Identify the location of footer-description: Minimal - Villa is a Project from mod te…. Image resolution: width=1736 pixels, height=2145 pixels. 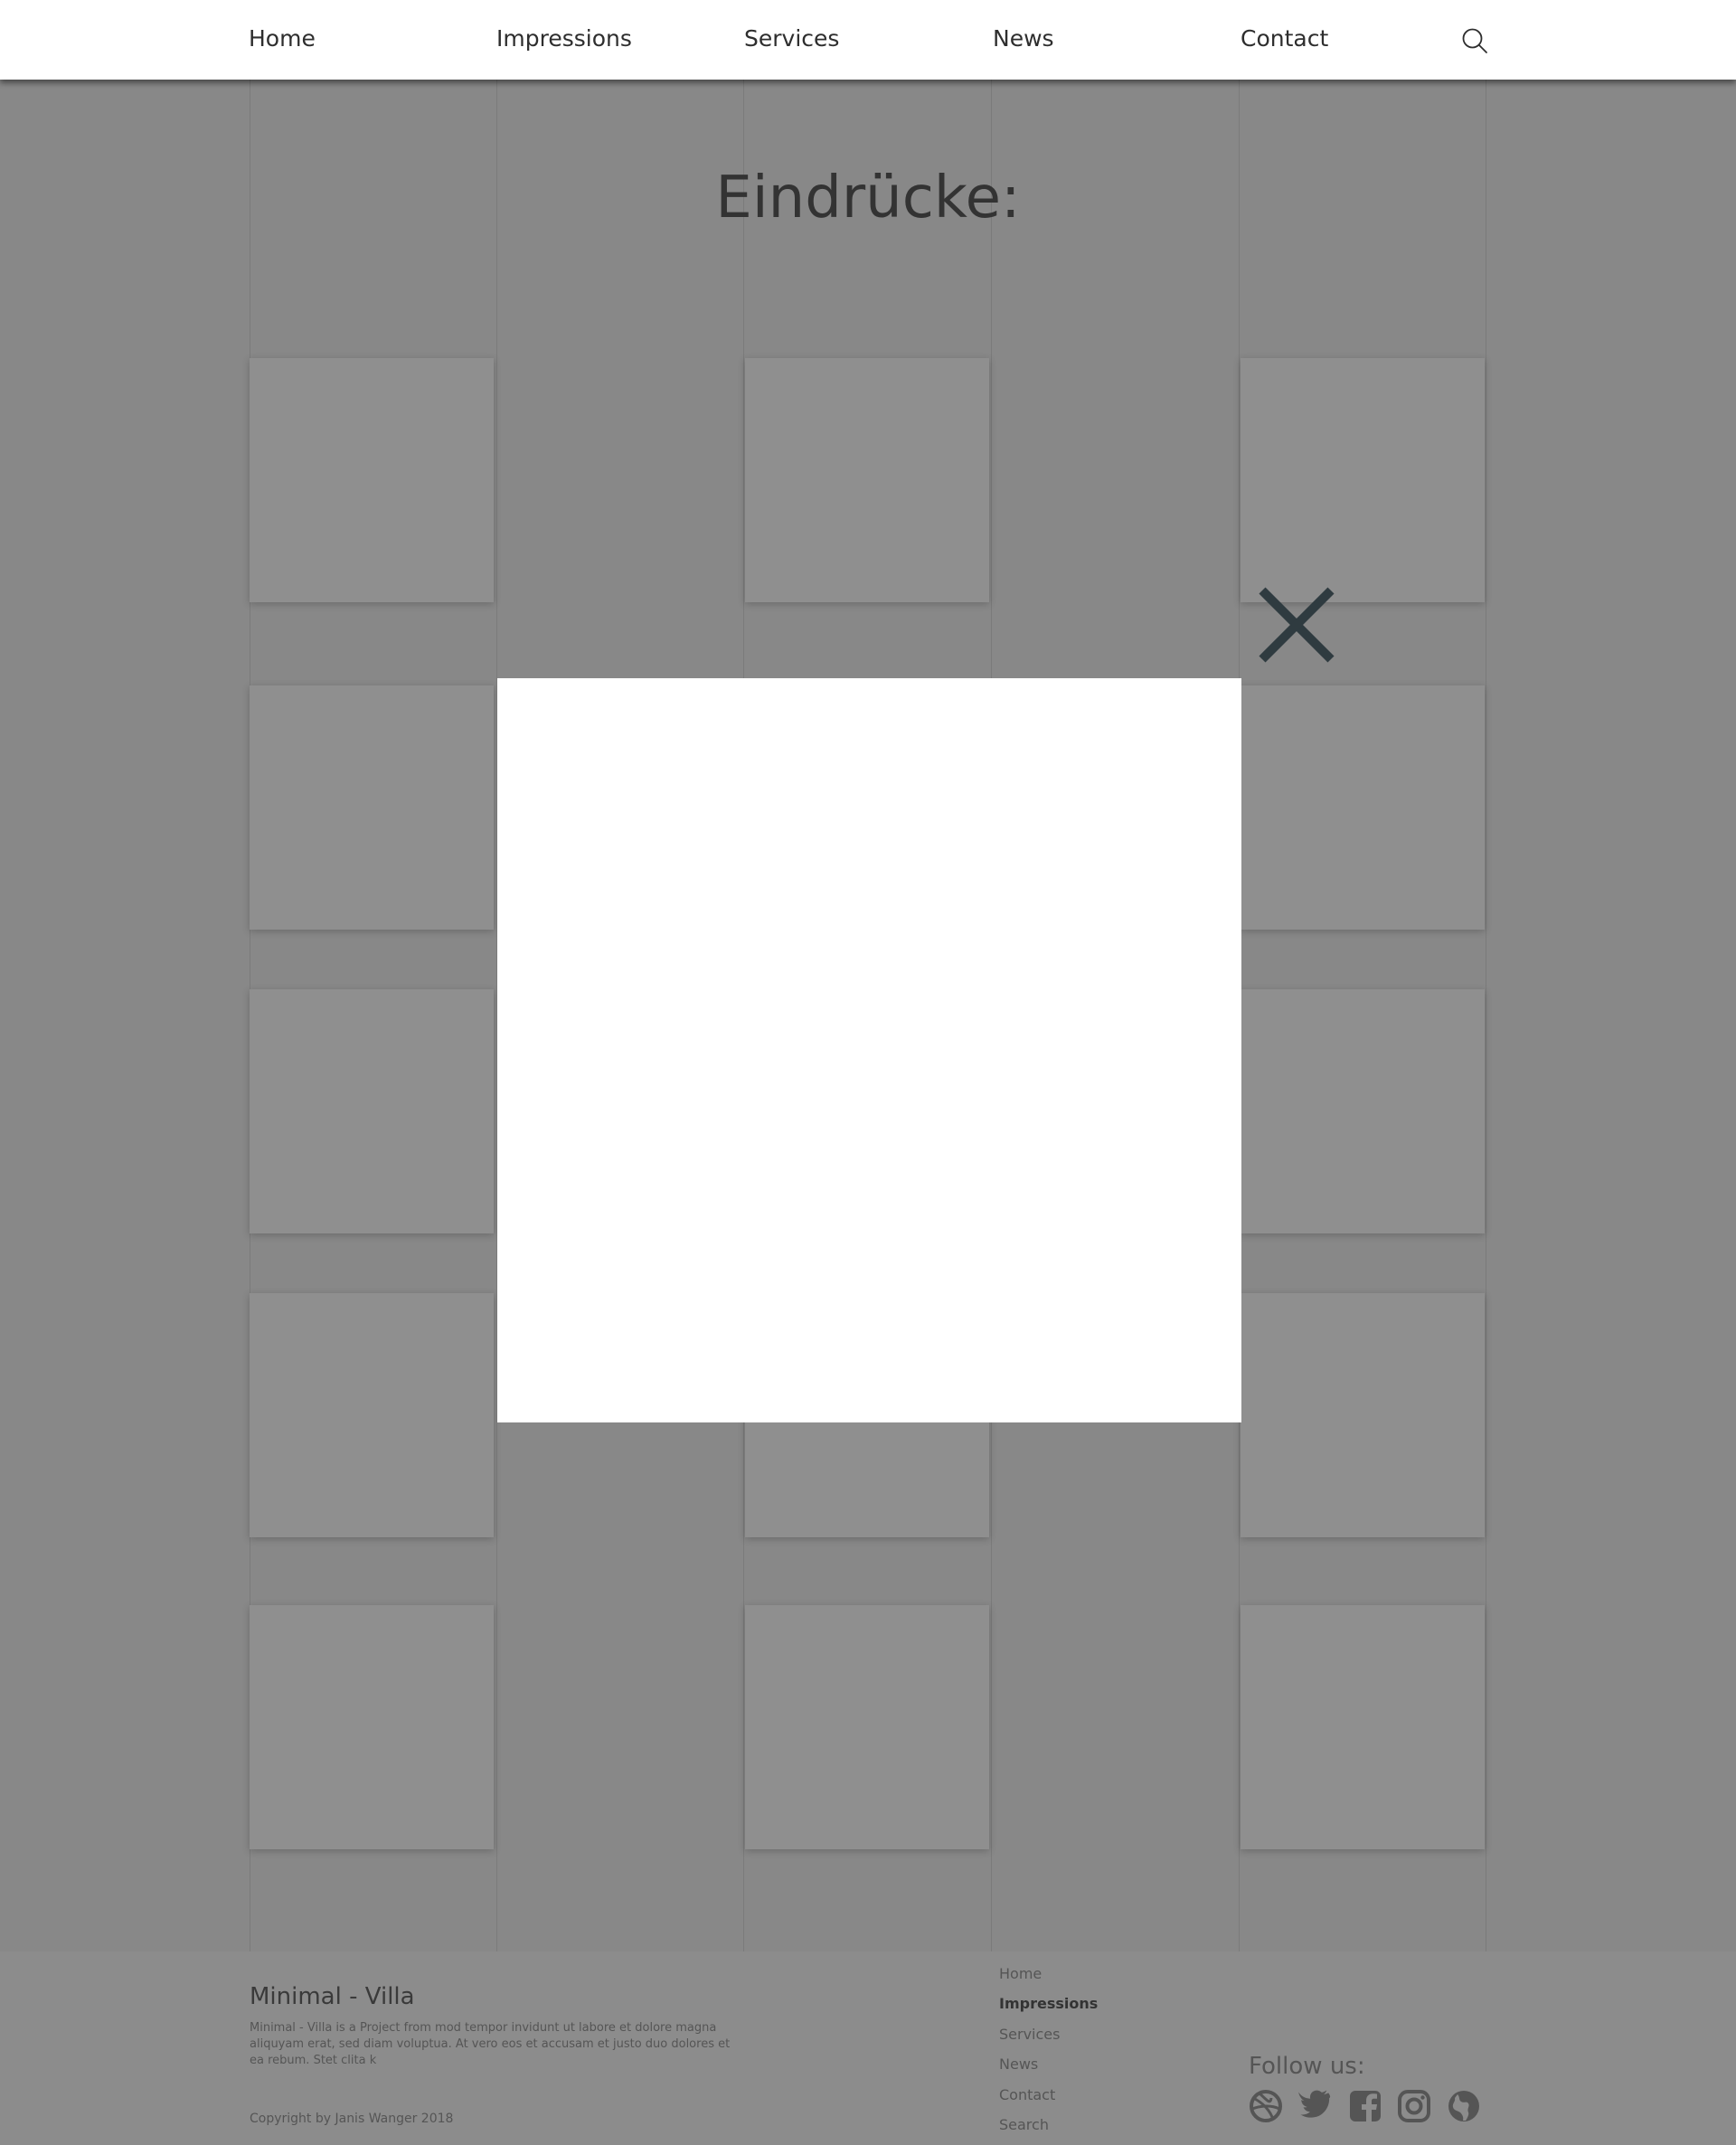
(491, 2044).